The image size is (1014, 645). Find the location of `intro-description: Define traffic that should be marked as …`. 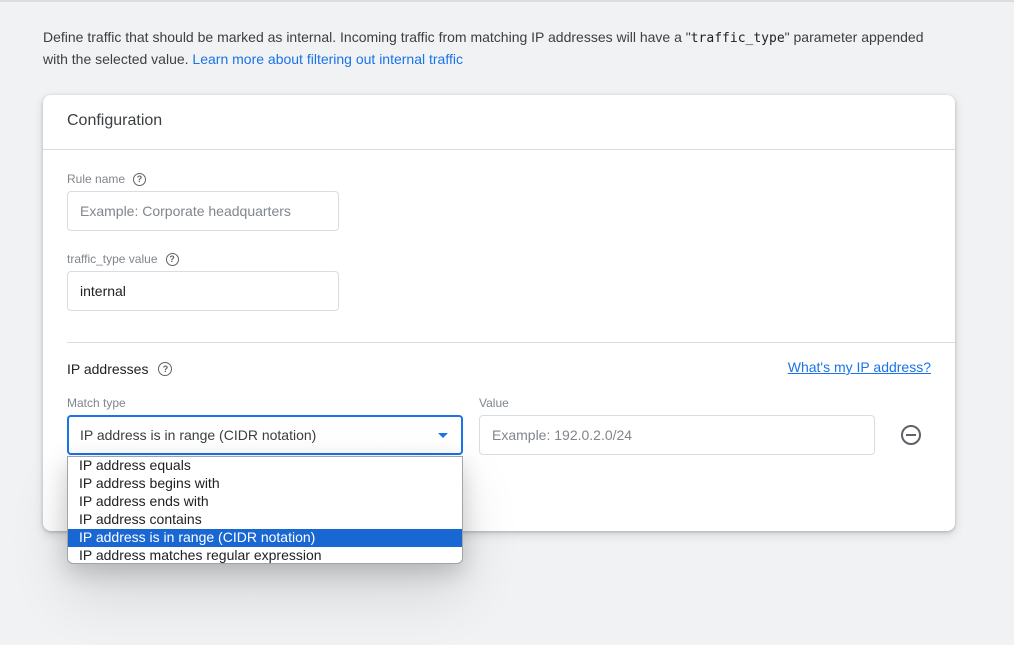

intro-description: Define traffic that should be marked as … is located at coordinates (493, 48).